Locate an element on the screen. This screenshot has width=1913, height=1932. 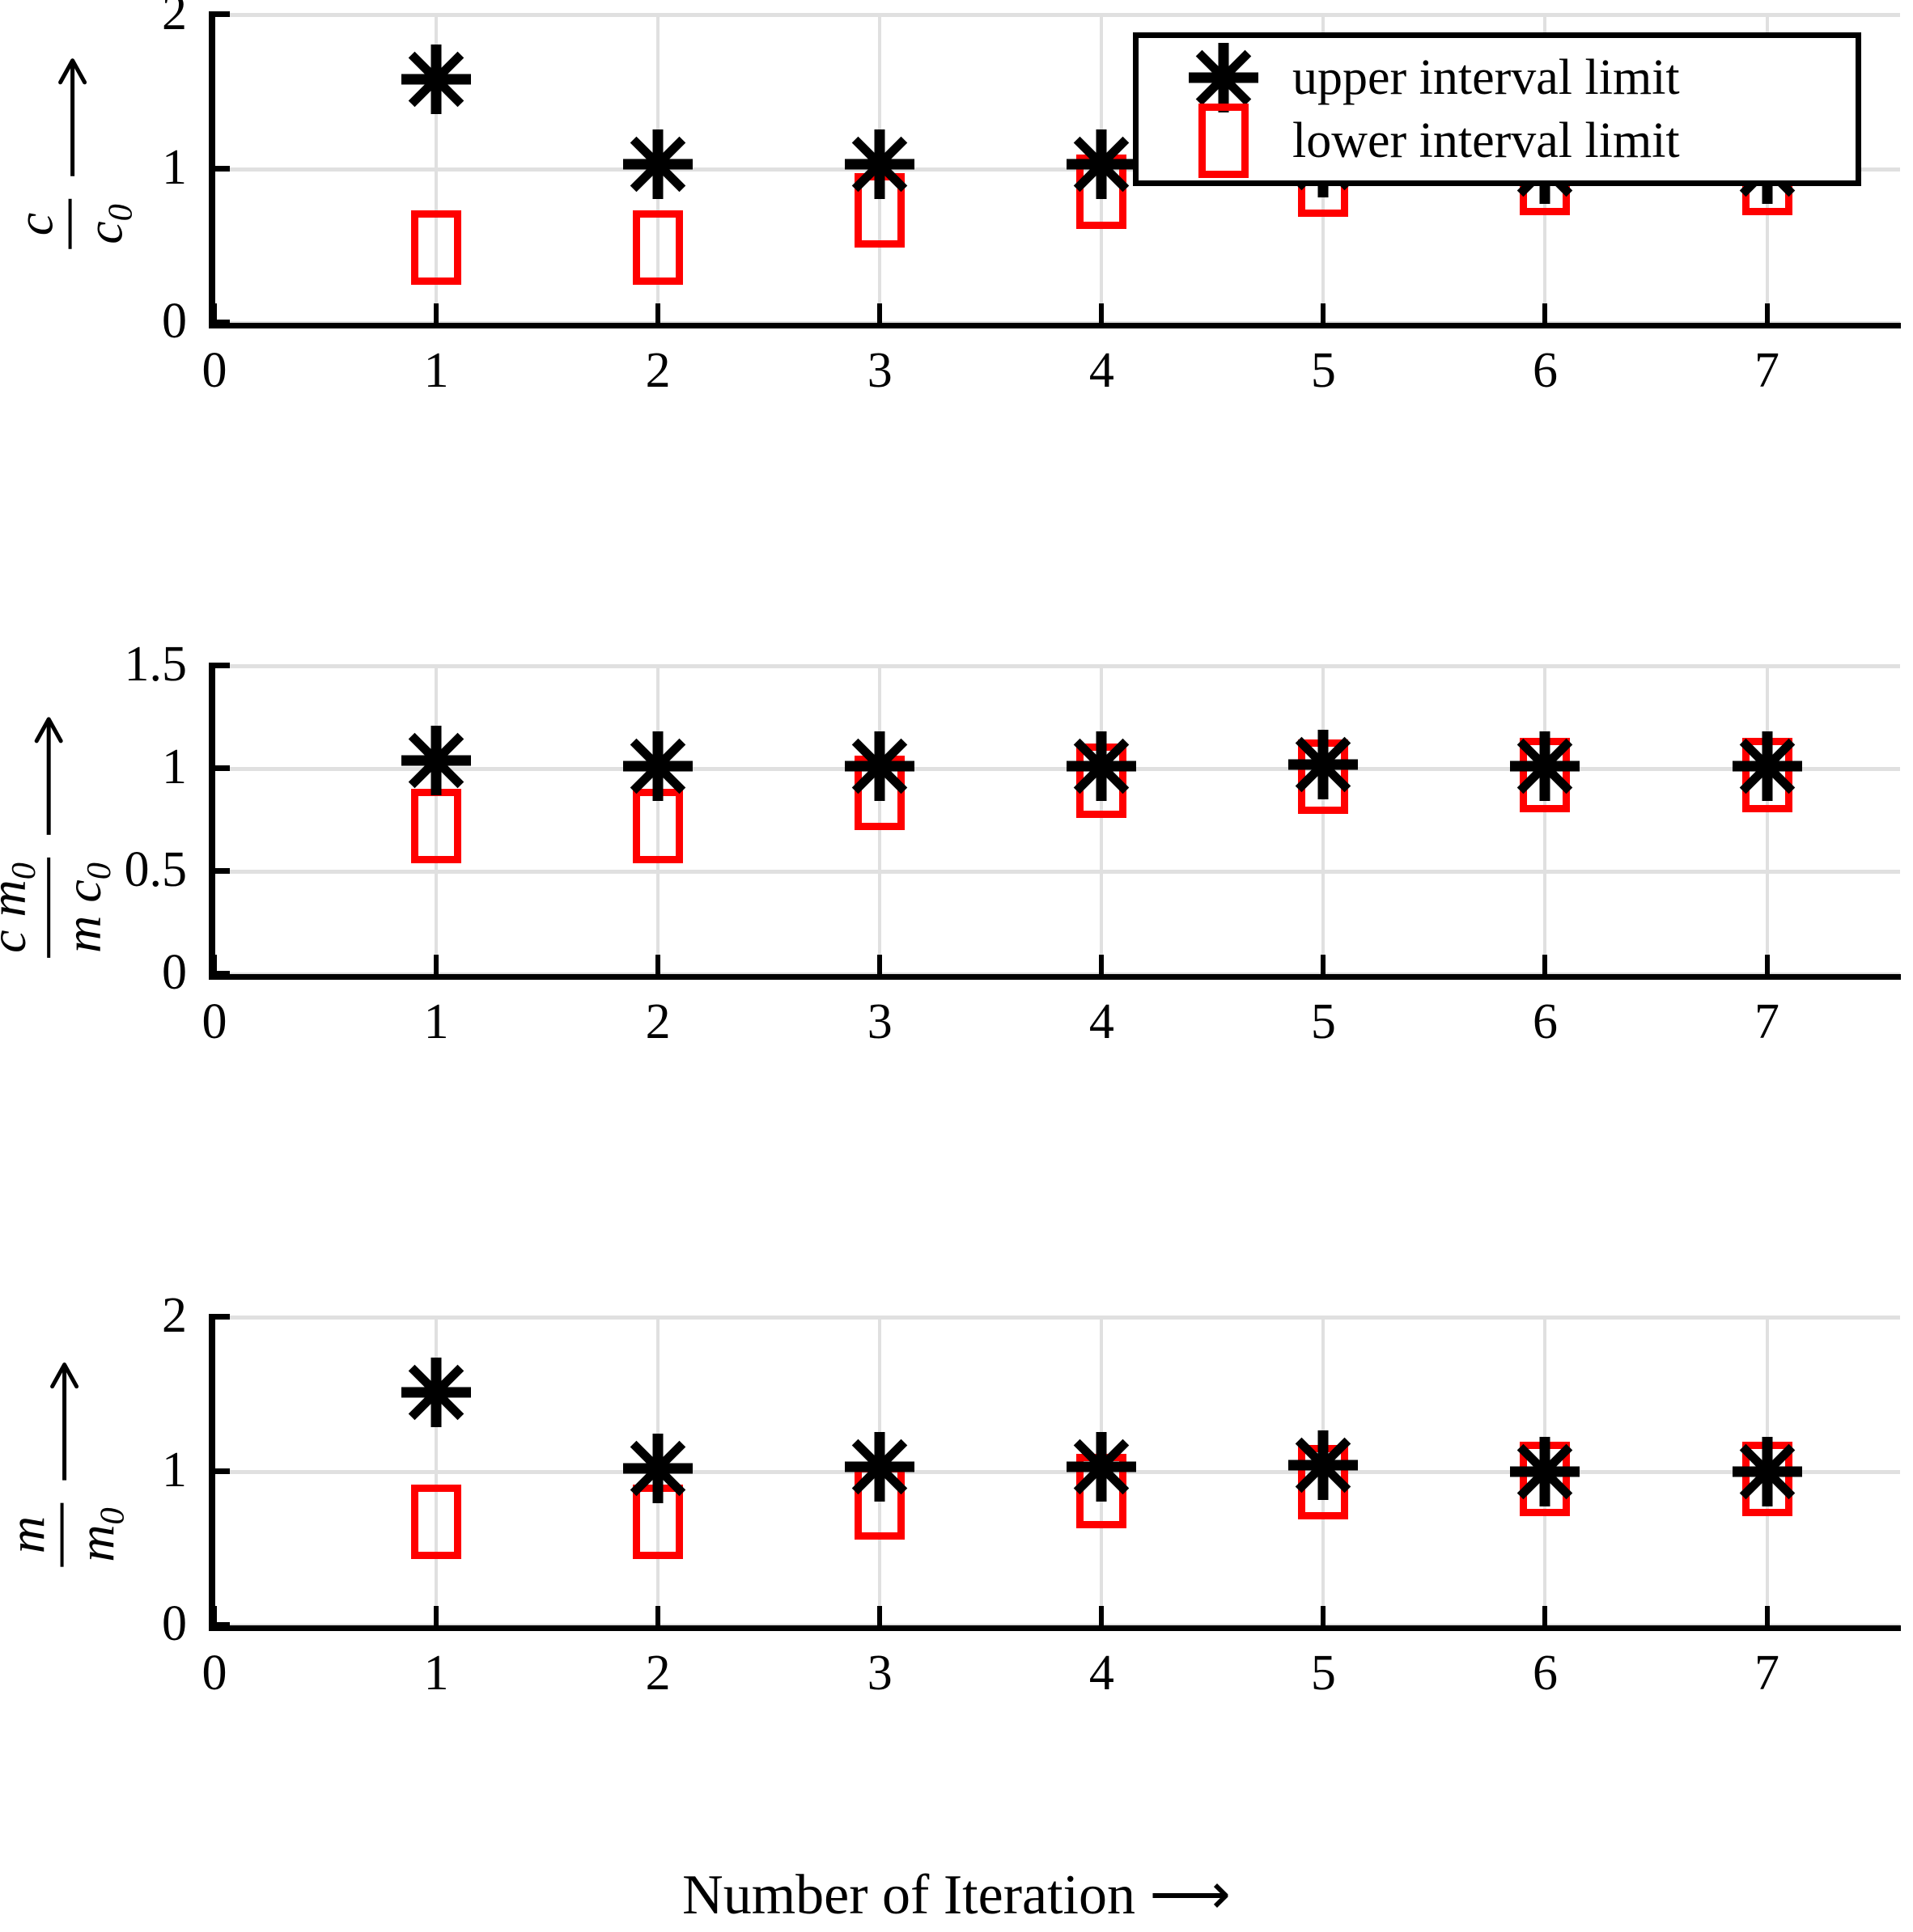
asterisk-icon is located at coordinates (1223, 77).